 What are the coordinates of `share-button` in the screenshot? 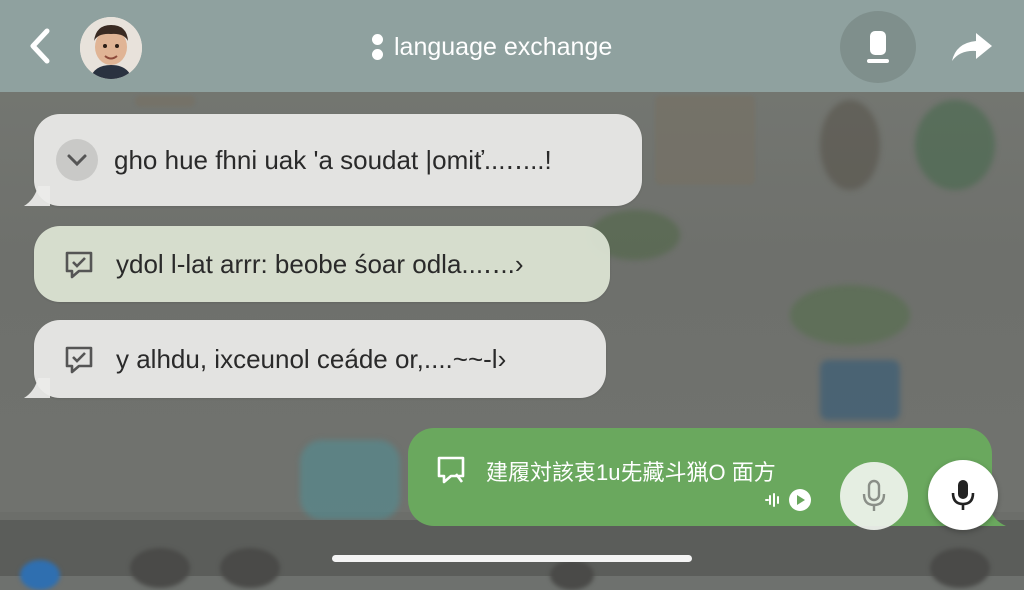 It's located at (972, 47).